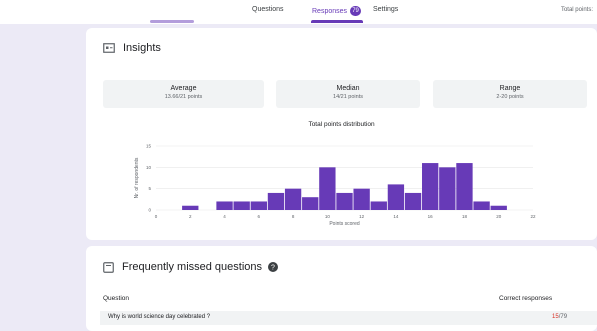 The image size is (597, 331). What do you see at coordinates (268, 9) in the screenshot?
I see `tab-questions: Questions` at bounding box center [268, 9].